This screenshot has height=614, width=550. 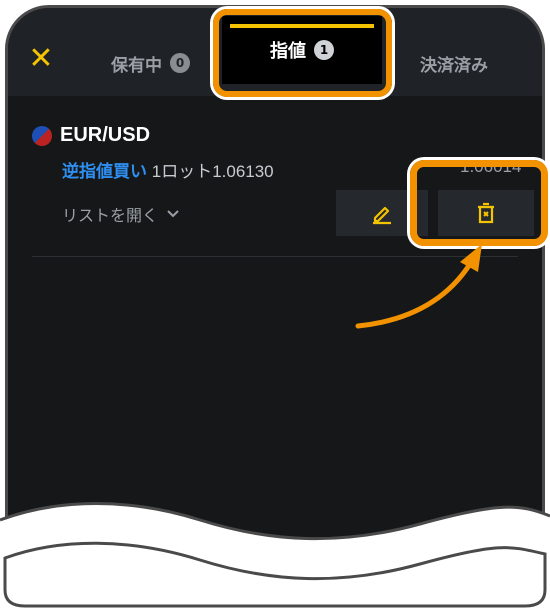 What do you see at coordinates (479, 203) in the screenshot?
I see `delete-highlight-frame` at bounding box center [479, 203].